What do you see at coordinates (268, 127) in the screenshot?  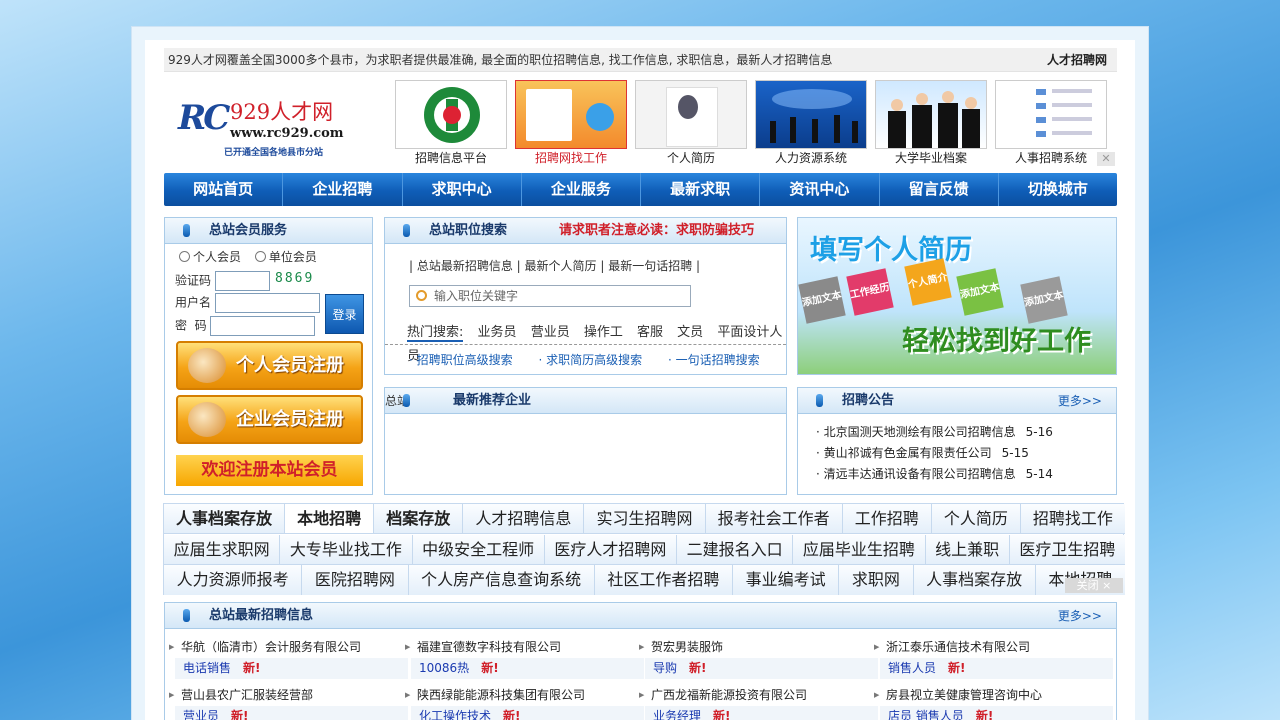 I see `site-logo: RC 929人才网 www.rc929.com 已开通全国各地县市分站` at bounding box center [268, 127].